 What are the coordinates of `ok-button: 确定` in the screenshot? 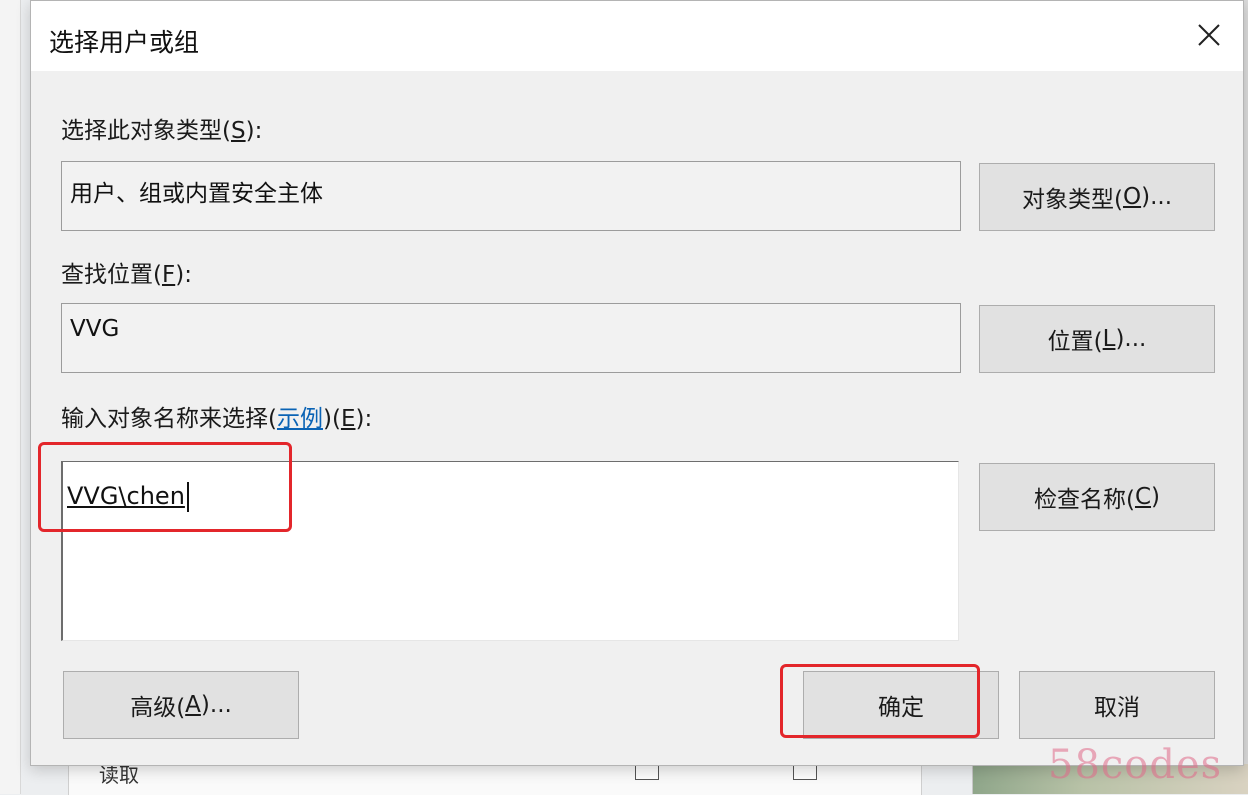 It's located at (901, 705).